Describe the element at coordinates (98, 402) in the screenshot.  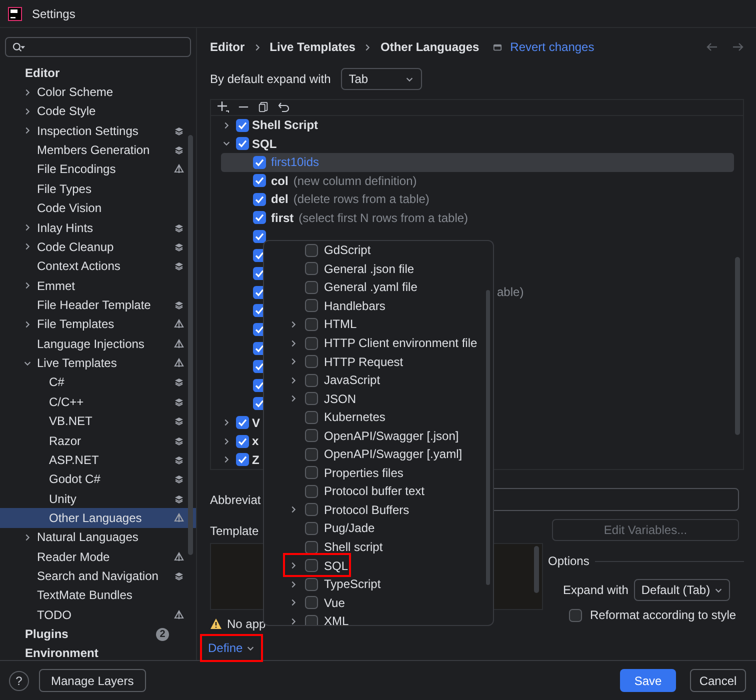
I see `sidebar-item: C/C++` at that location.